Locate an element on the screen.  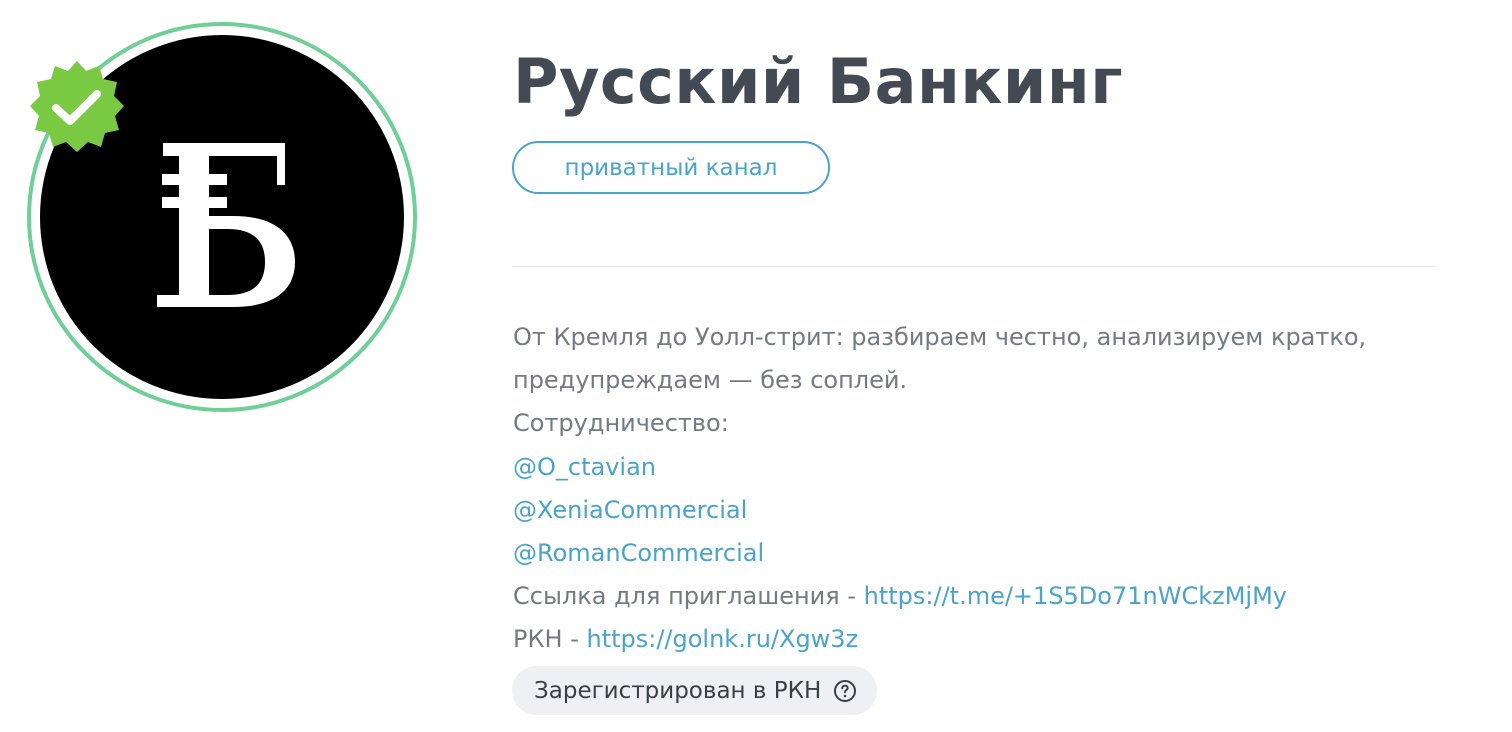
rkn-link: https://golnk.ru/Xgw3z is located at coordinates (722, 639).